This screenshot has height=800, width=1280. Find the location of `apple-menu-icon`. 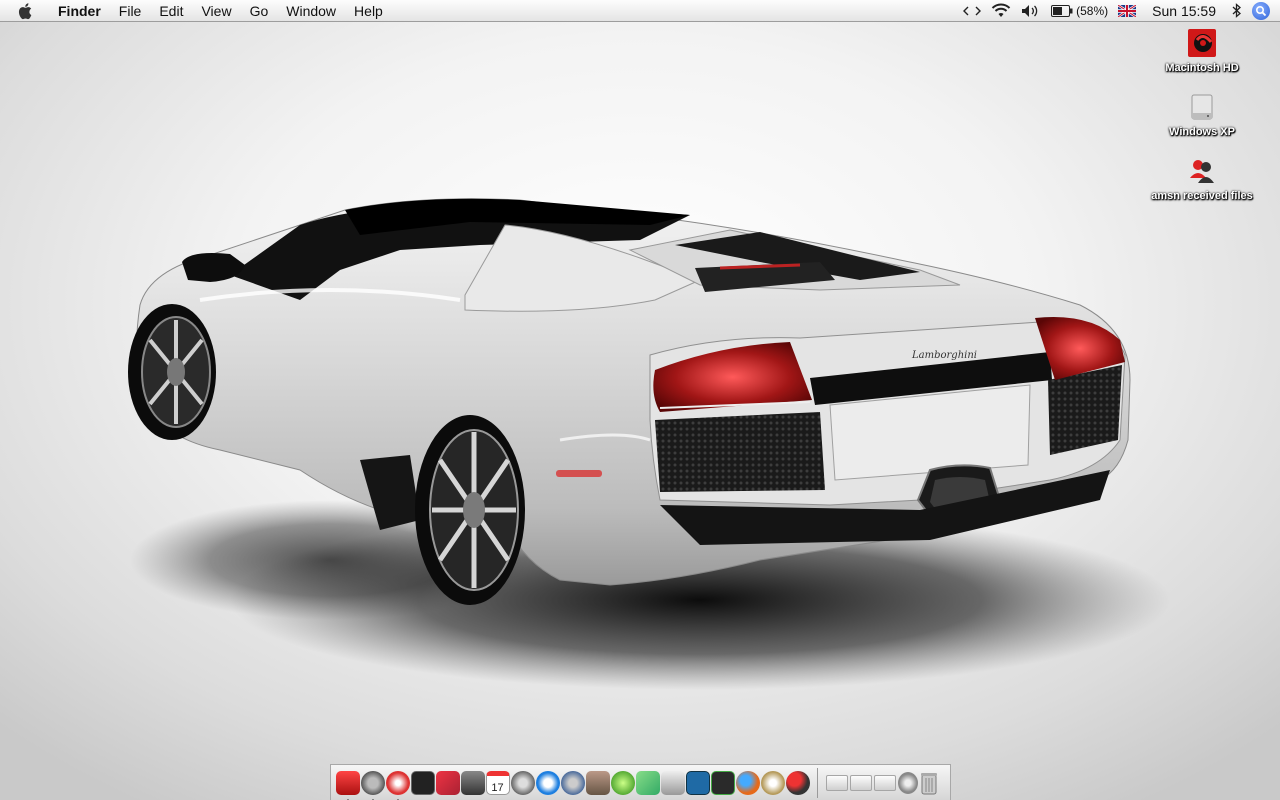

apple-menu-icon is located at coordinates (27, 11).